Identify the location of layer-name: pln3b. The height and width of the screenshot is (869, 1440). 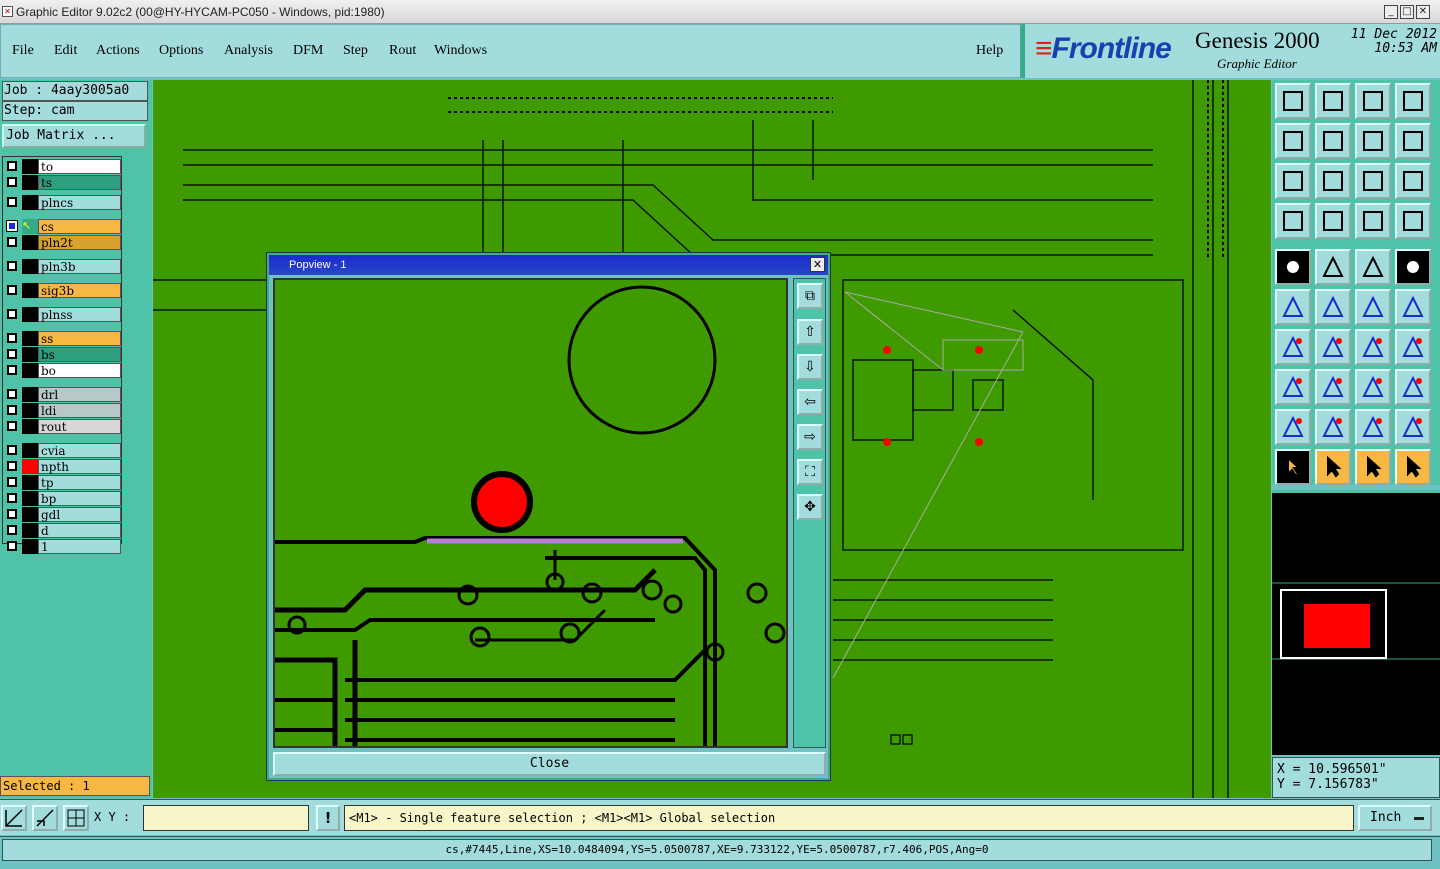
(79, 266).